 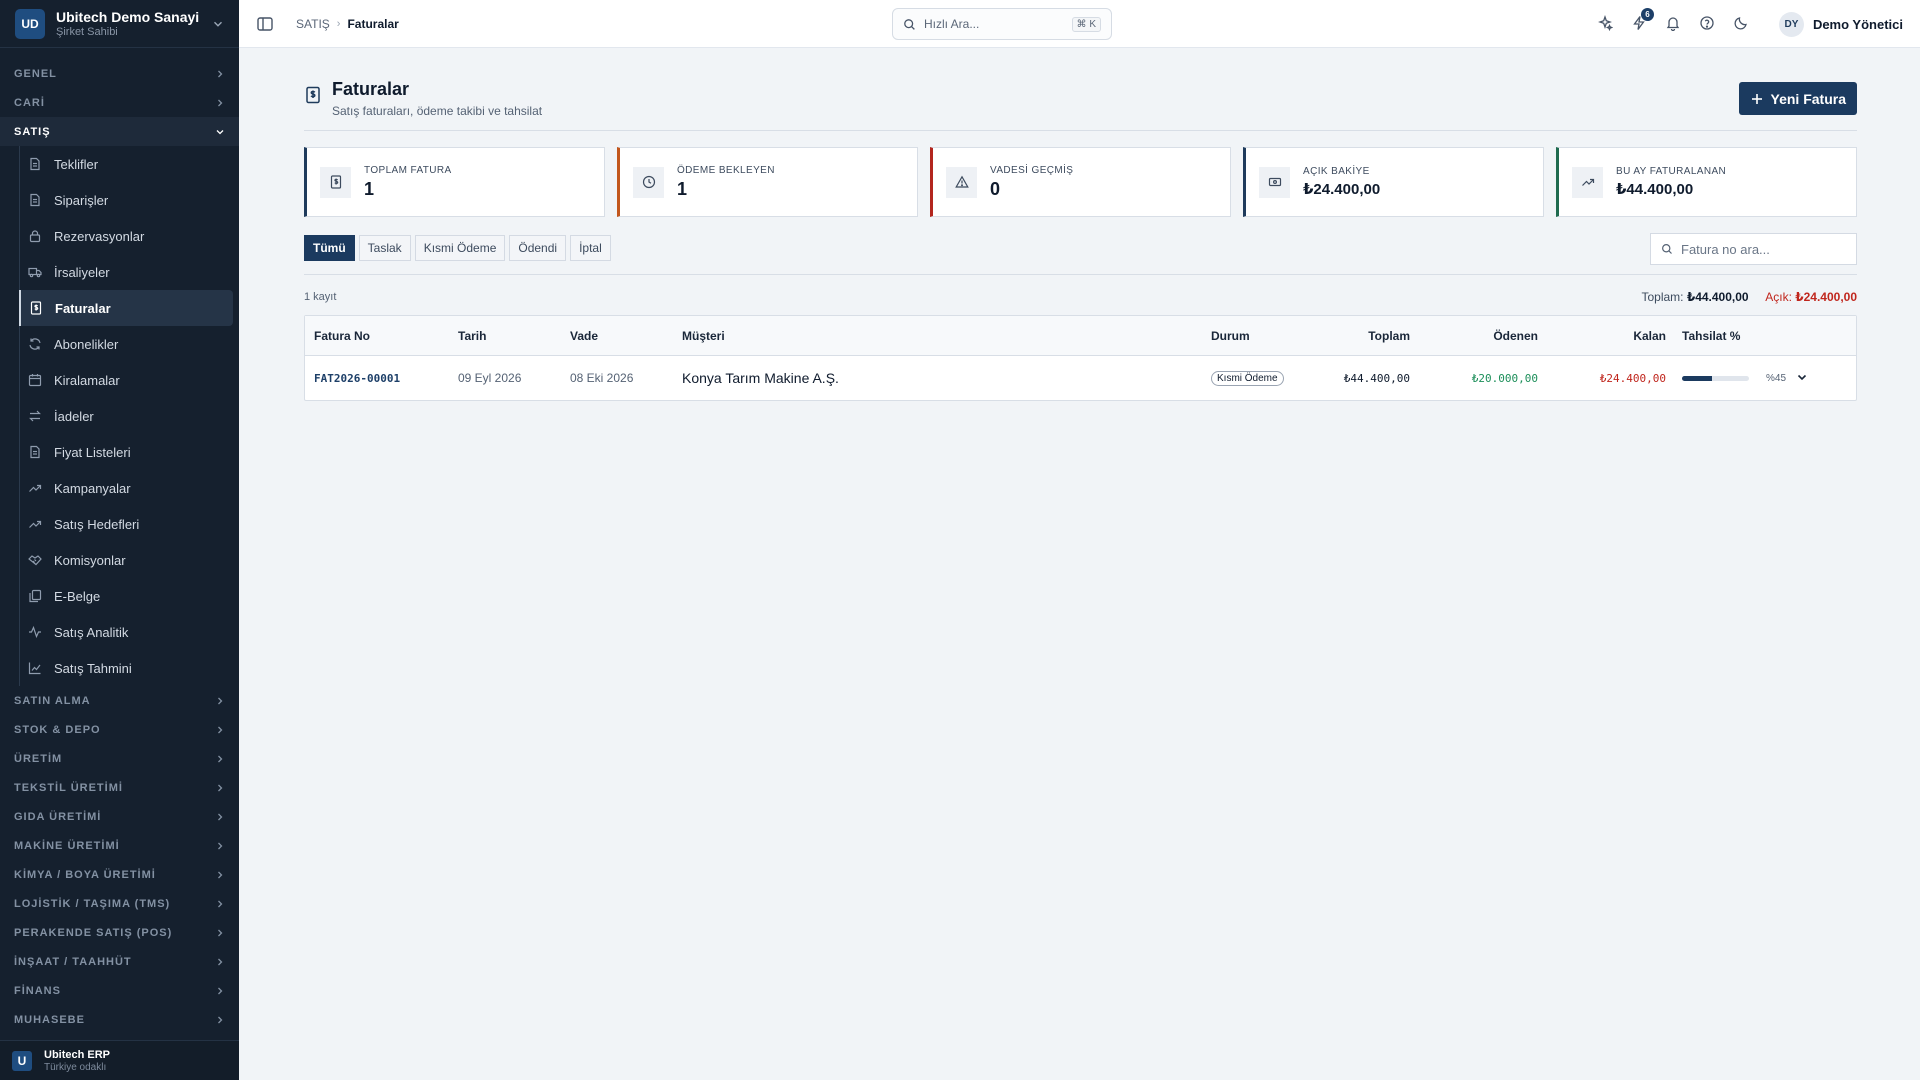 I want to click on truck-icon, so click(x=35, y=272).